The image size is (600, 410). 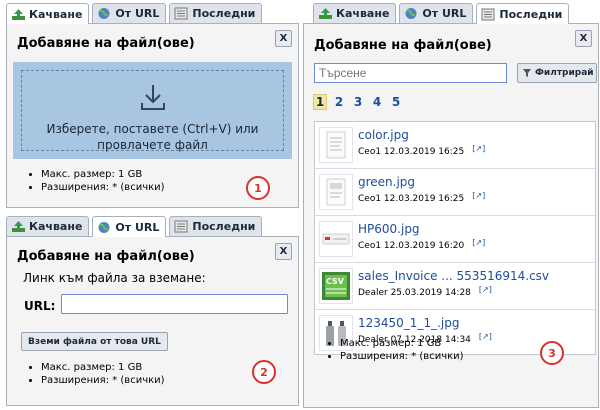 What do you see at coordinates (527, 73) in the screenshot?
I see `filter-icon` at bounding box center [527, 73].